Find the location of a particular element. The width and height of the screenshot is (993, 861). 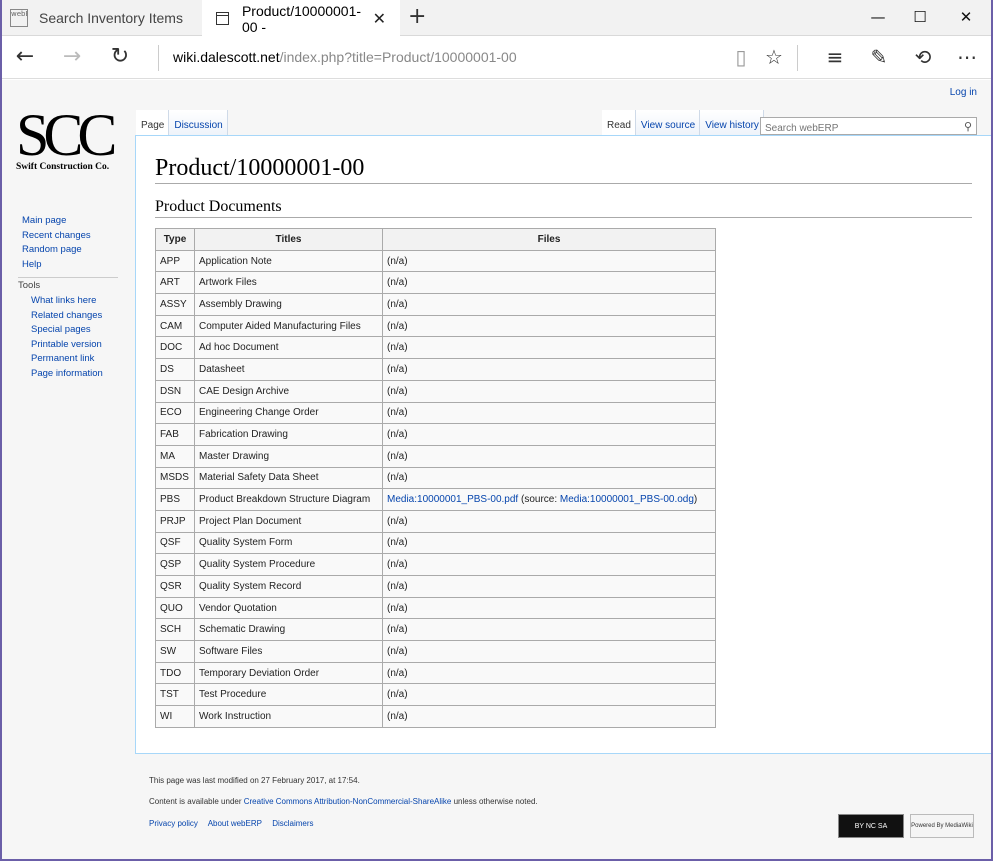

hub-icon: ≡ is located at coordinates (835, 57).